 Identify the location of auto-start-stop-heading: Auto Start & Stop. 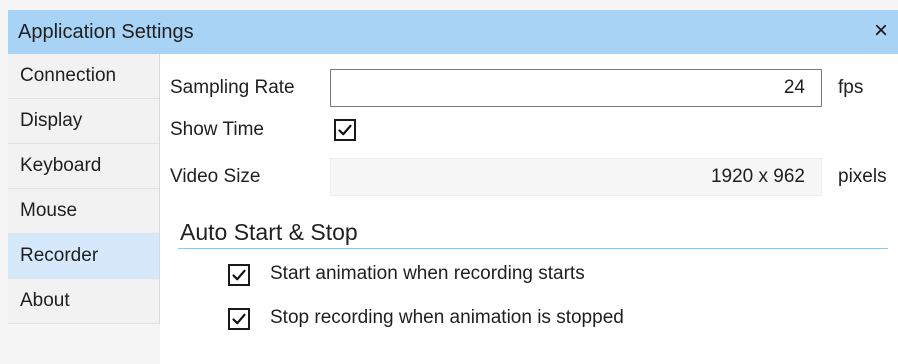
(269, 232).